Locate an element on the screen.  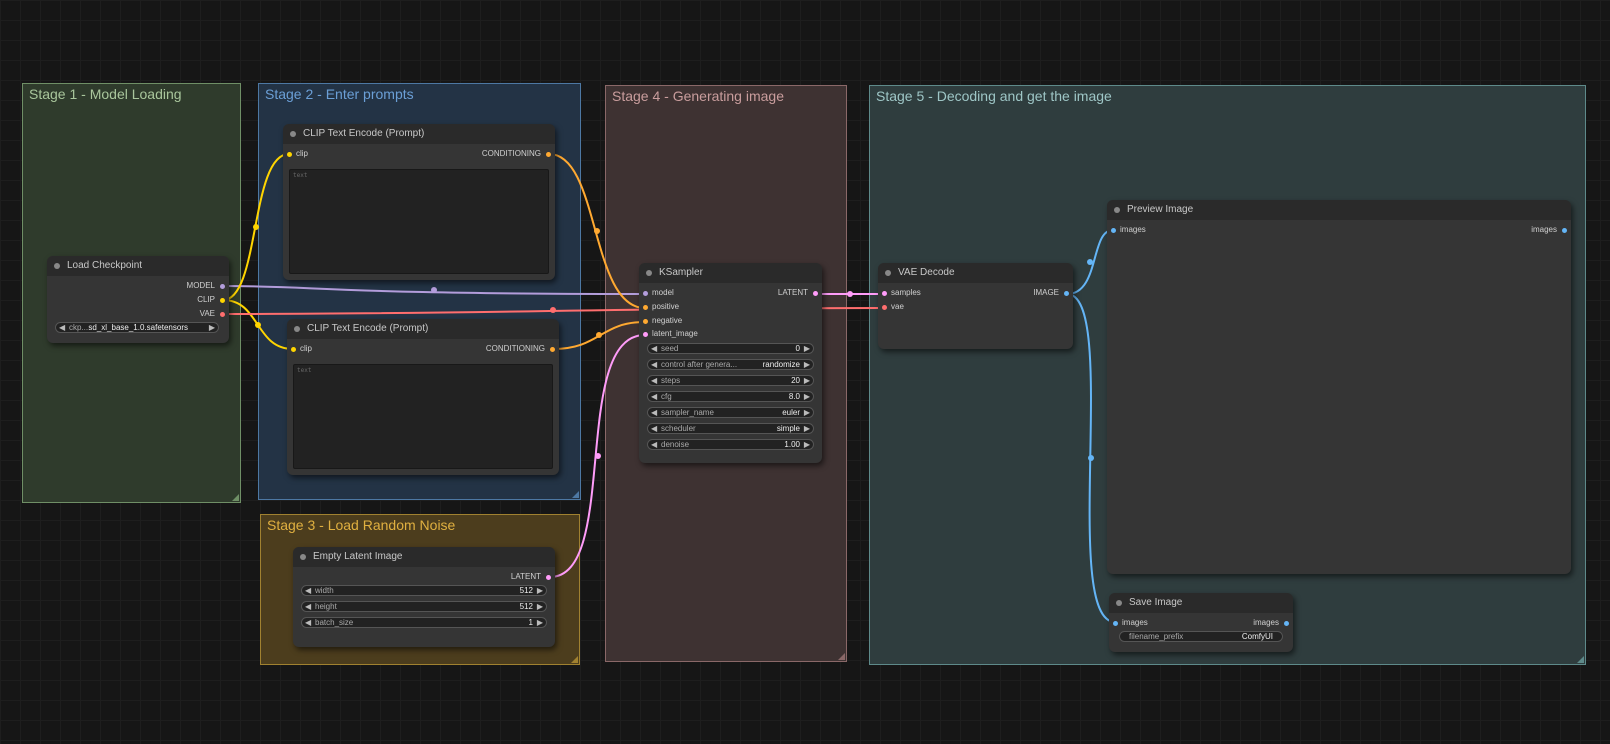
output-clip-dot is located at coordinates (222, 300).